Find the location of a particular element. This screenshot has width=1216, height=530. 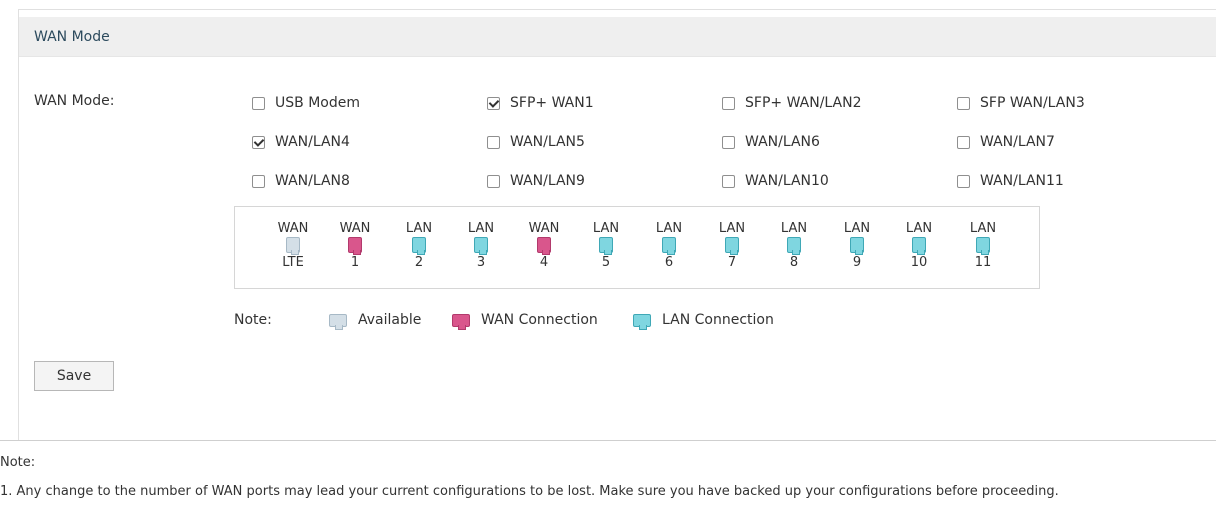

checkbox-wan-lan10: WAN/LAN10 is located at coordinates (775, 181).